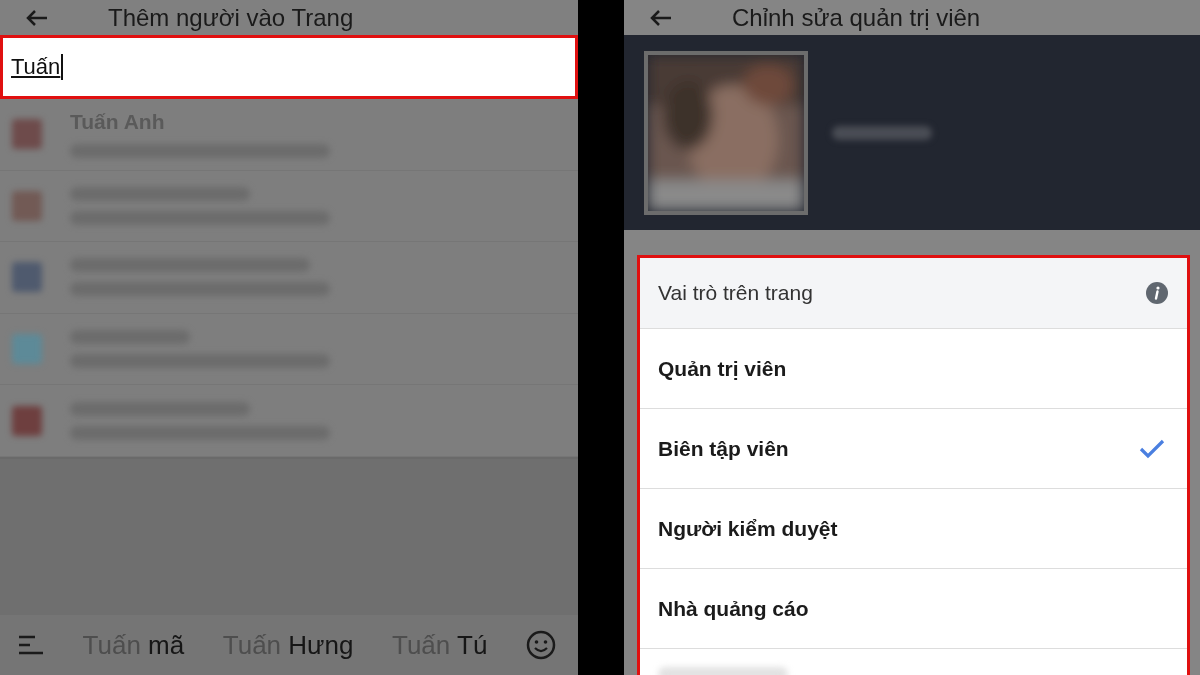 The image size is (1200, 675). I want to click on info-icon, so click(1157, 293).